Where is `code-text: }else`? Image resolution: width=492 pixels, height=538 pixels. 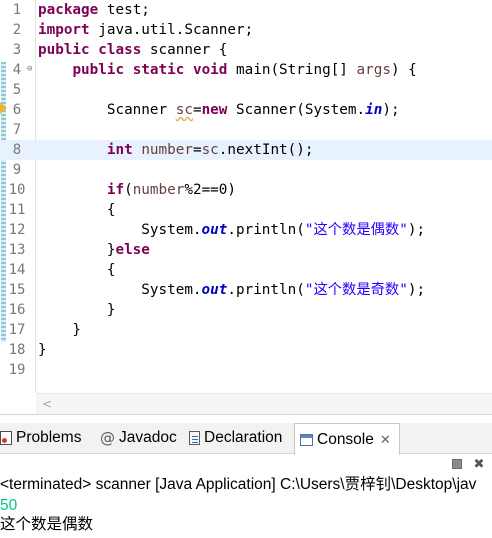
code-text: }else is located at coordinates (94, 250).